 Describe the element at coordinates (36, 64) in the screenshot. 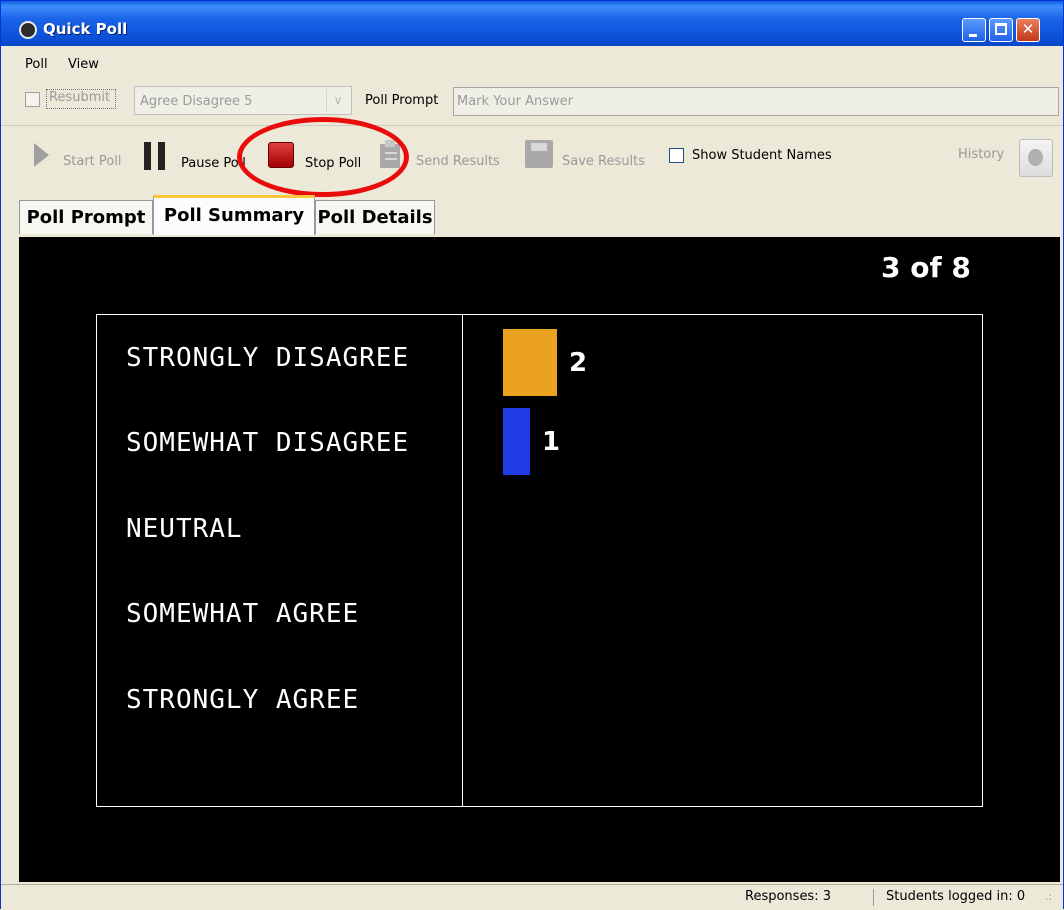

I see `menu-poll: Poll` at that location.